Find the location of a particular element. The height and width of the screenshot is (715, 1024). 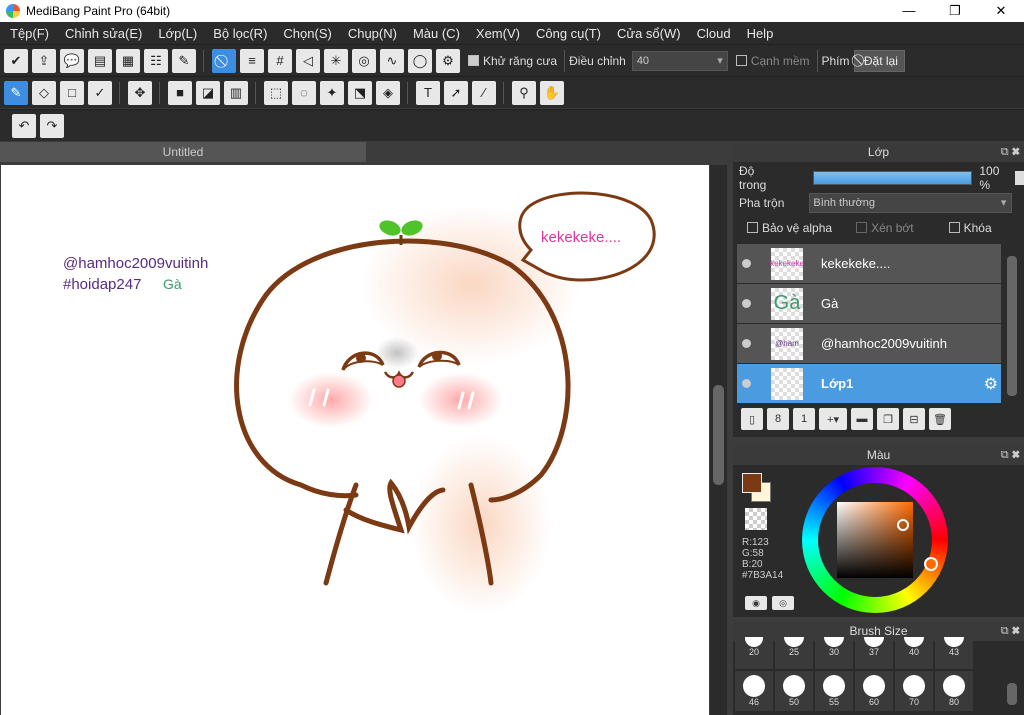

menu-window: Cửa sổ(W) is located at coordinates (649, 33).